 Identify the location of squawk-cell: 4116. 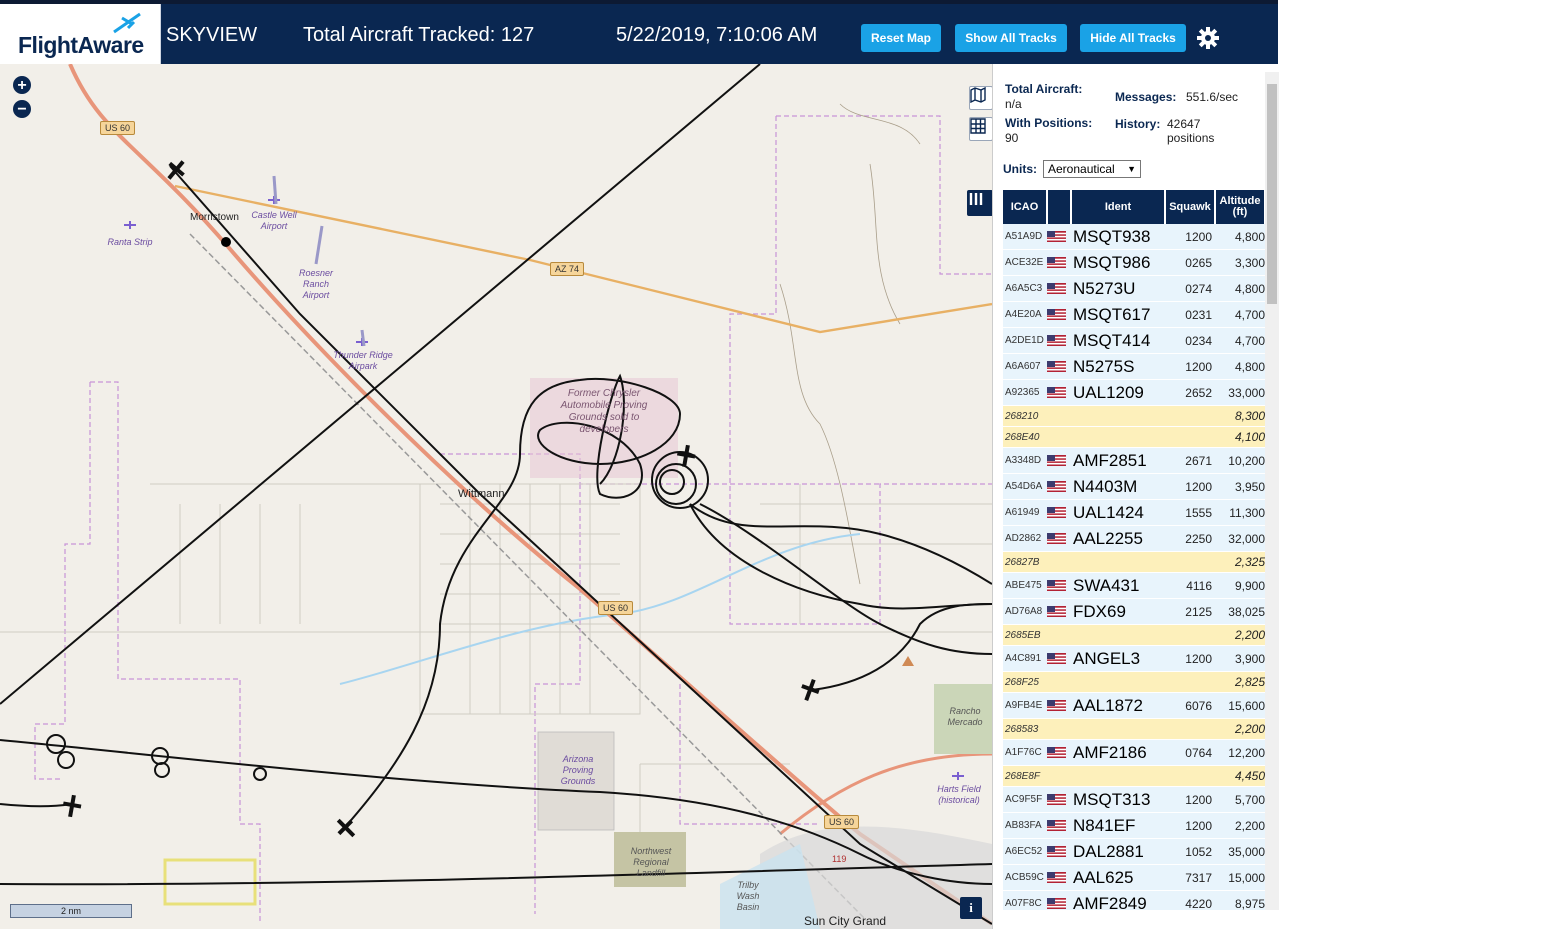
(1190, 585).